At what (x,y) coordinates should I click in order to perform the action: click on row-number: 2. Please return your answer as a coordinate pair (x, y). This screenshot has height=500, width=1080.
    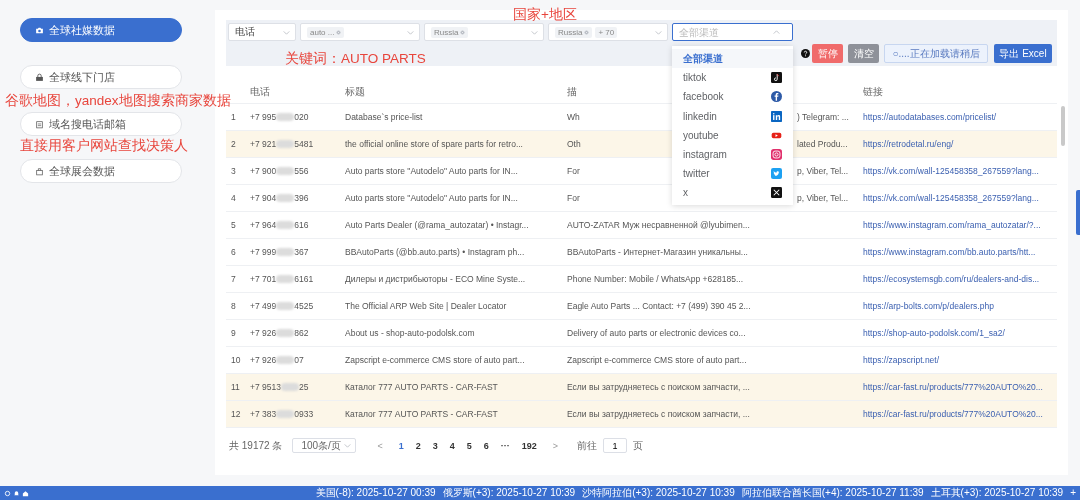
    Looking at the image, I should click on (233, 144).